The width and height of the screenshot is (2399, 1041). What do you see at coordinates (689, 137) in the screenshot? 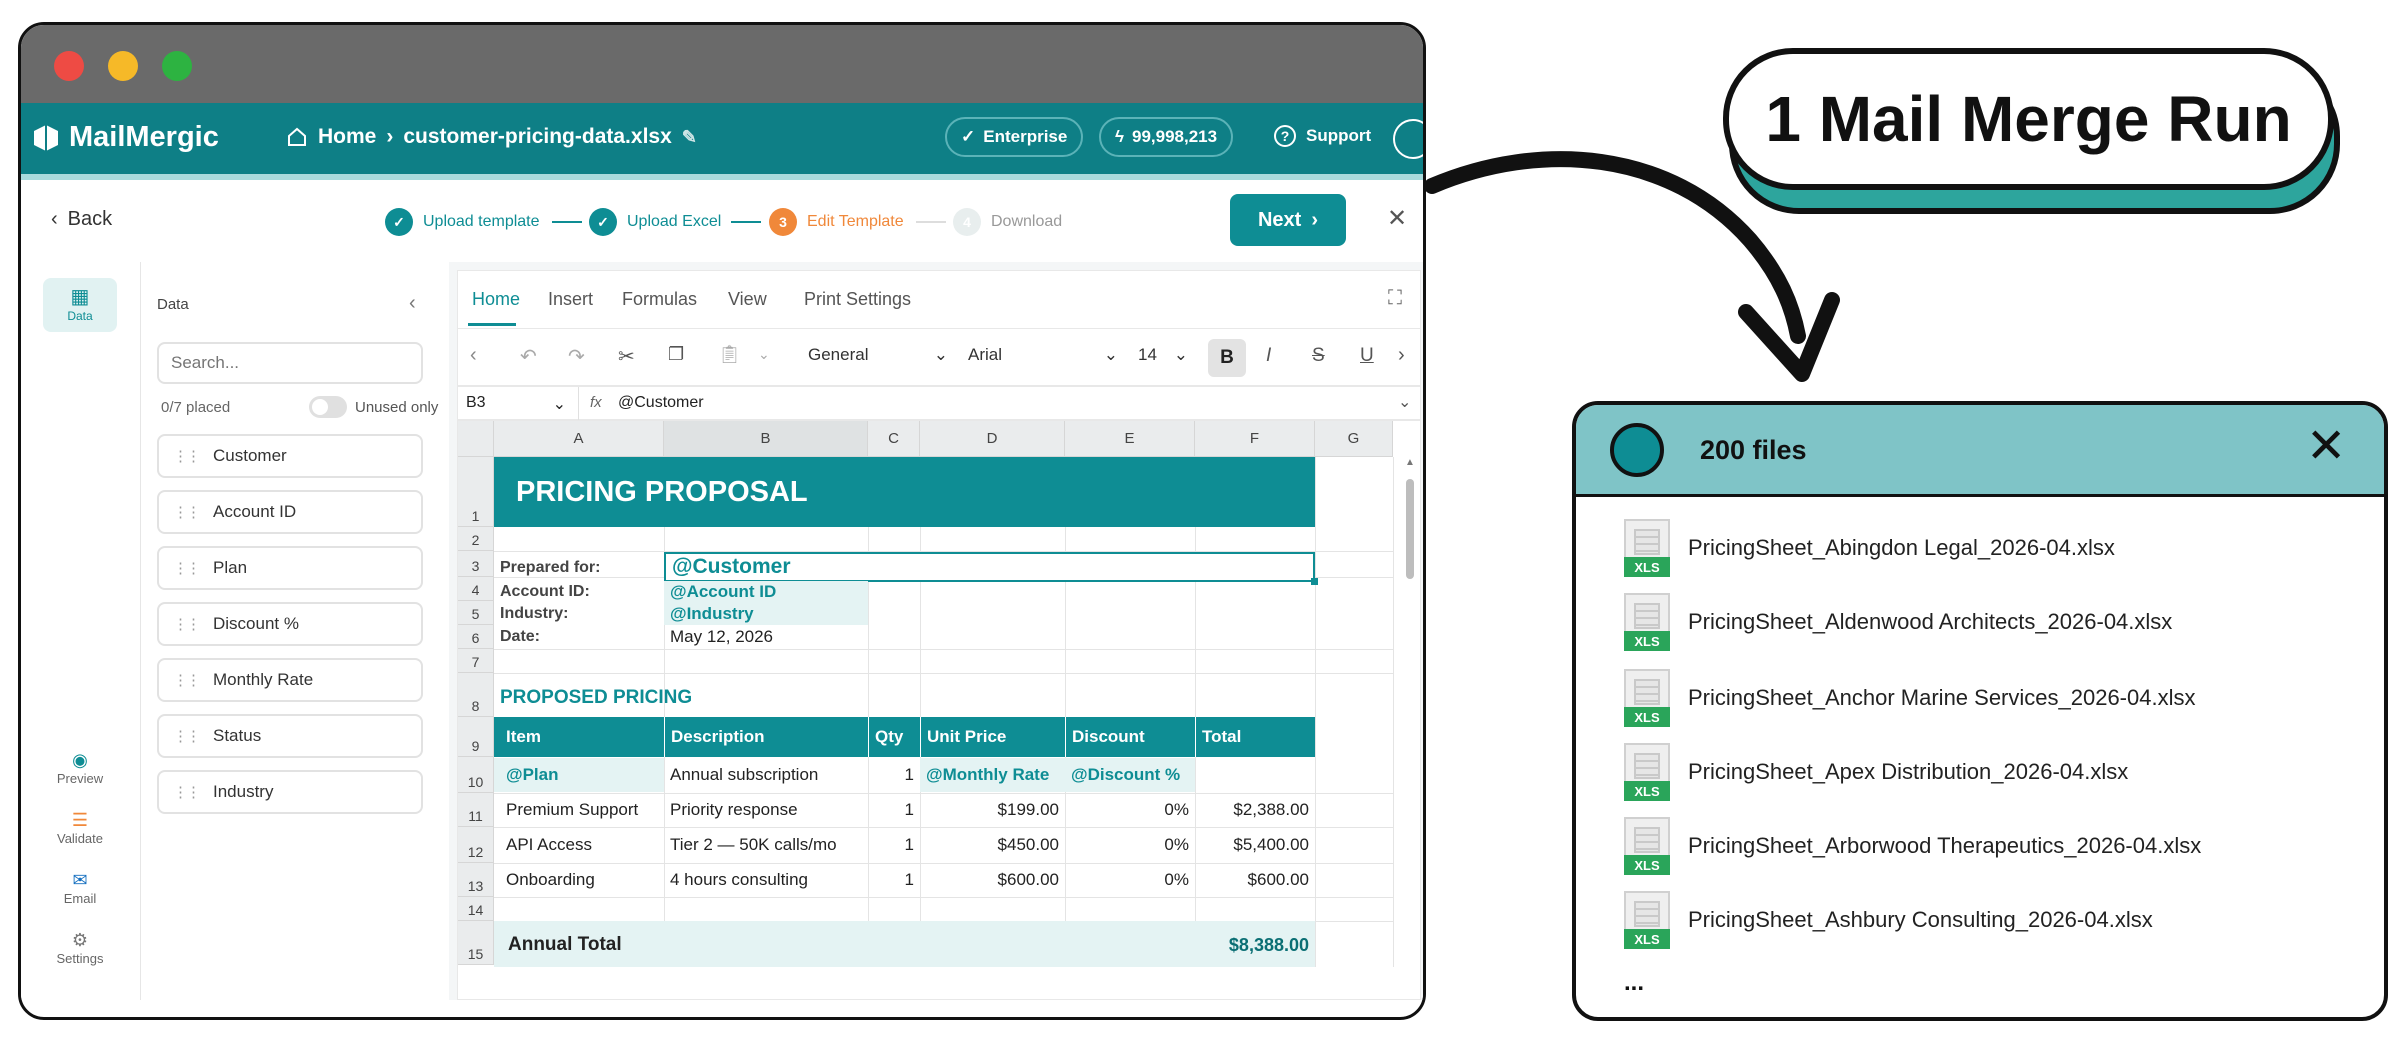
I see `edit-pencil-icon: ✎` at bounding box center [689, 137].